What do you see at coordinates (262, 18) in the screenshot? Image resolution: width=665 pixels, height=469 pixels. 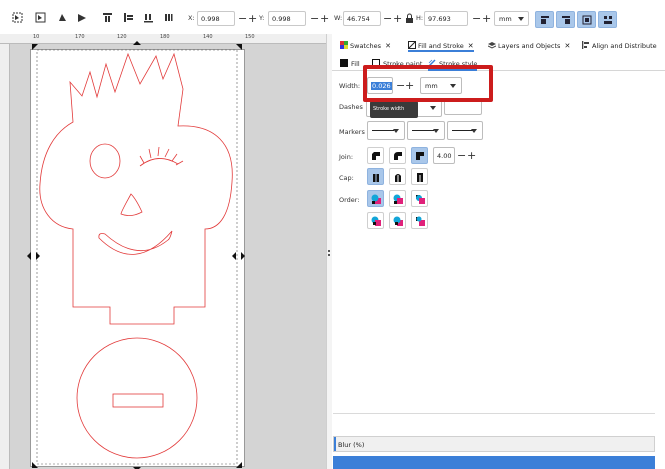 I see `y-label: Y:` at bounding box center [262, 18].